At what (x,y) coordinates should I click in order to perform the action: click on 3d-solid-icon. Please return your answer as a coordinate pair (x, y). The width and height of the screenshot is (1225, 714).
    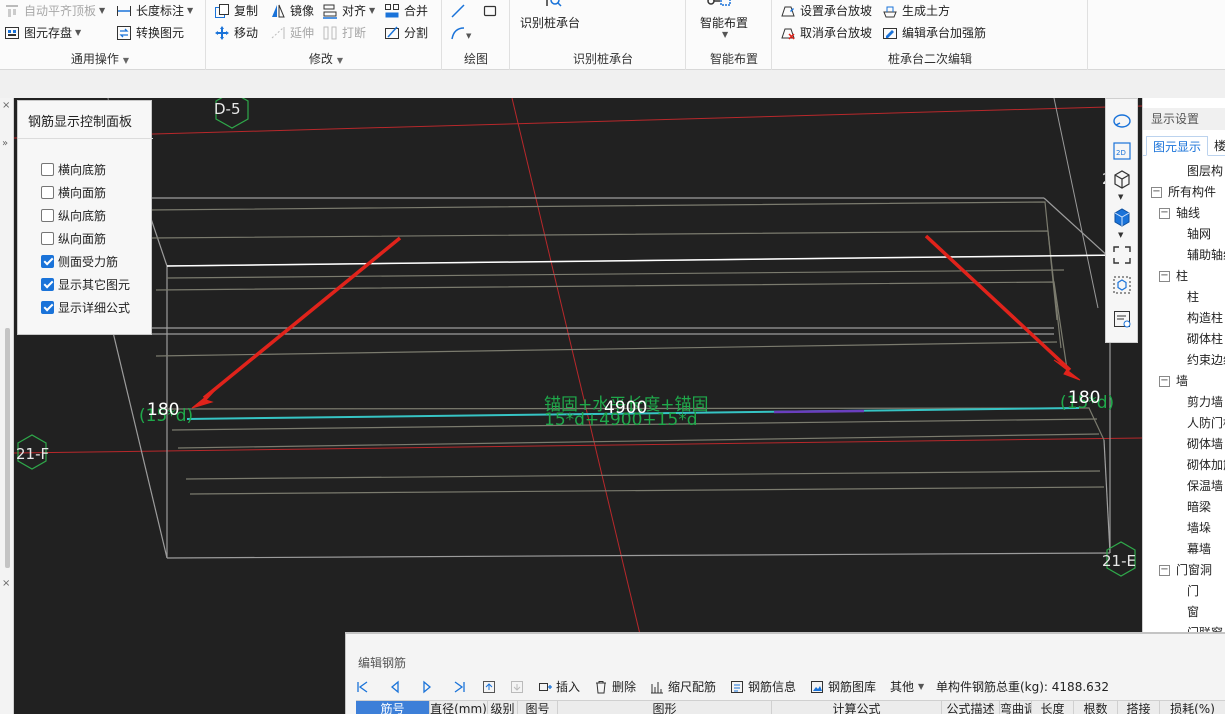
    Looking at the image, I should click on (1122, 217).